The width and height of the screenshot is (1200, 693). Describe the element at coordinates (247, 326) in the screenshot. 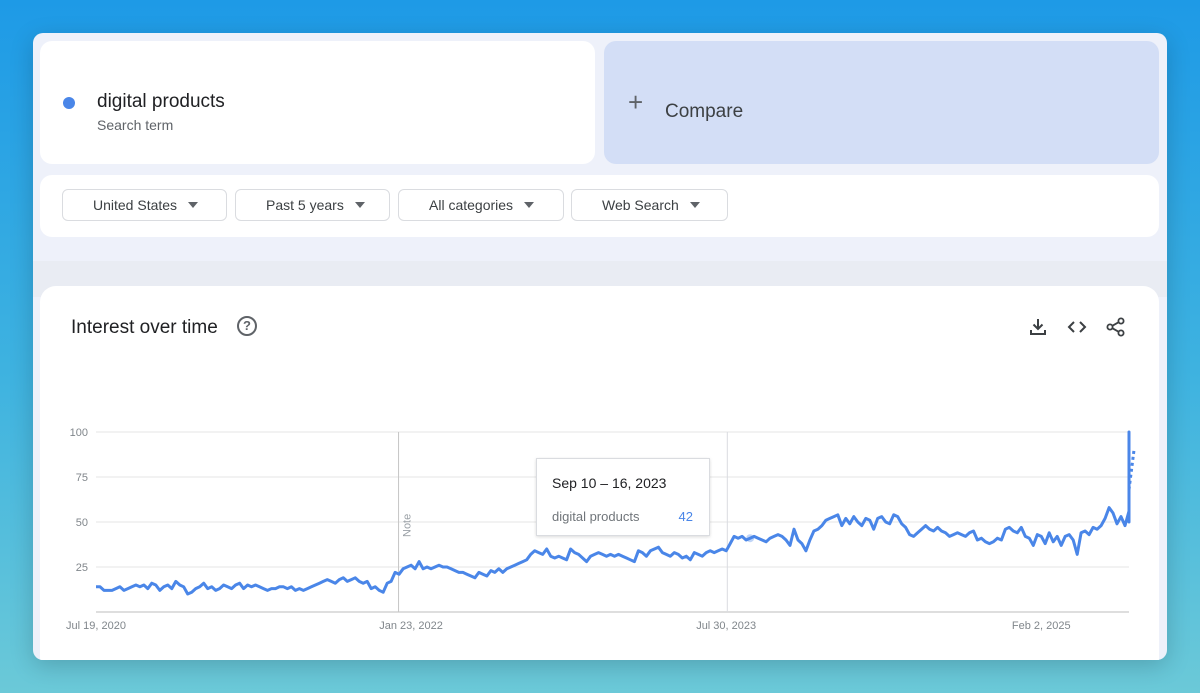

I see `help-icon: ?` at that location.